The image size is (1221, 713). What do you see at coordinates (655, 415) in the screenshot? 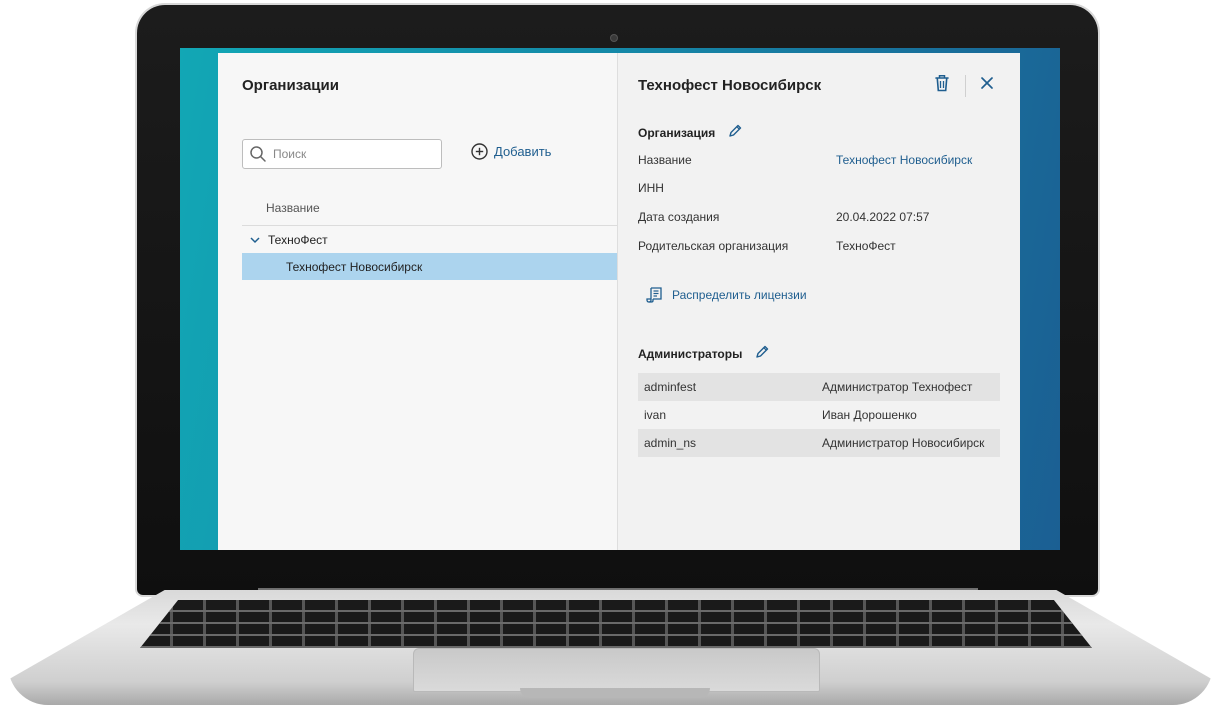
I see `admin-login: ivan` at bounding box center [655, 415].